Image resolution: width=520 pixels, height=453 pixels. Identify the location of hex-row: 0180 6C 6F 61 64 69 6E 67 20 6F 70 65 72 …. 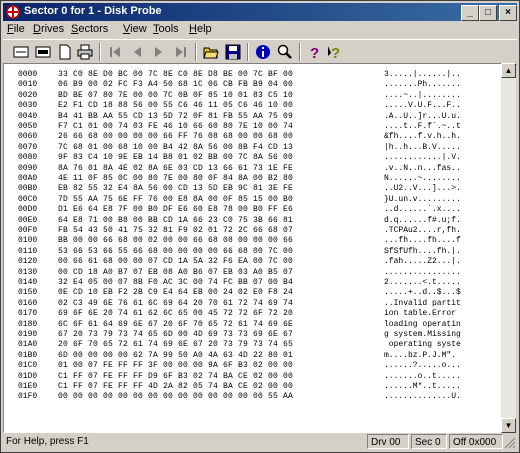
(253, 324).